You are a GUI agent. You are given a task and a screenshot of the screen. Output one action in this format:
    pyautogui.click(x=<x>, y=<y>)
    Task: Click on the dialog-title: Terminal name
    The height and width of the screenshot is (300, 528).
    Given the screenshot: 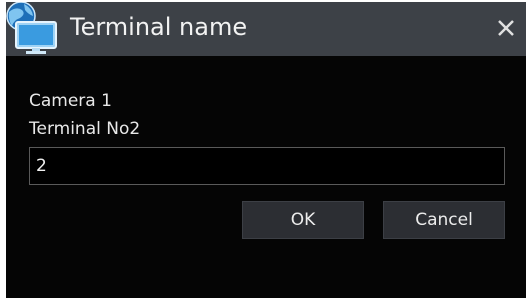 What is the action you would take?
    pyautogui.click(x=159, y=27)
    